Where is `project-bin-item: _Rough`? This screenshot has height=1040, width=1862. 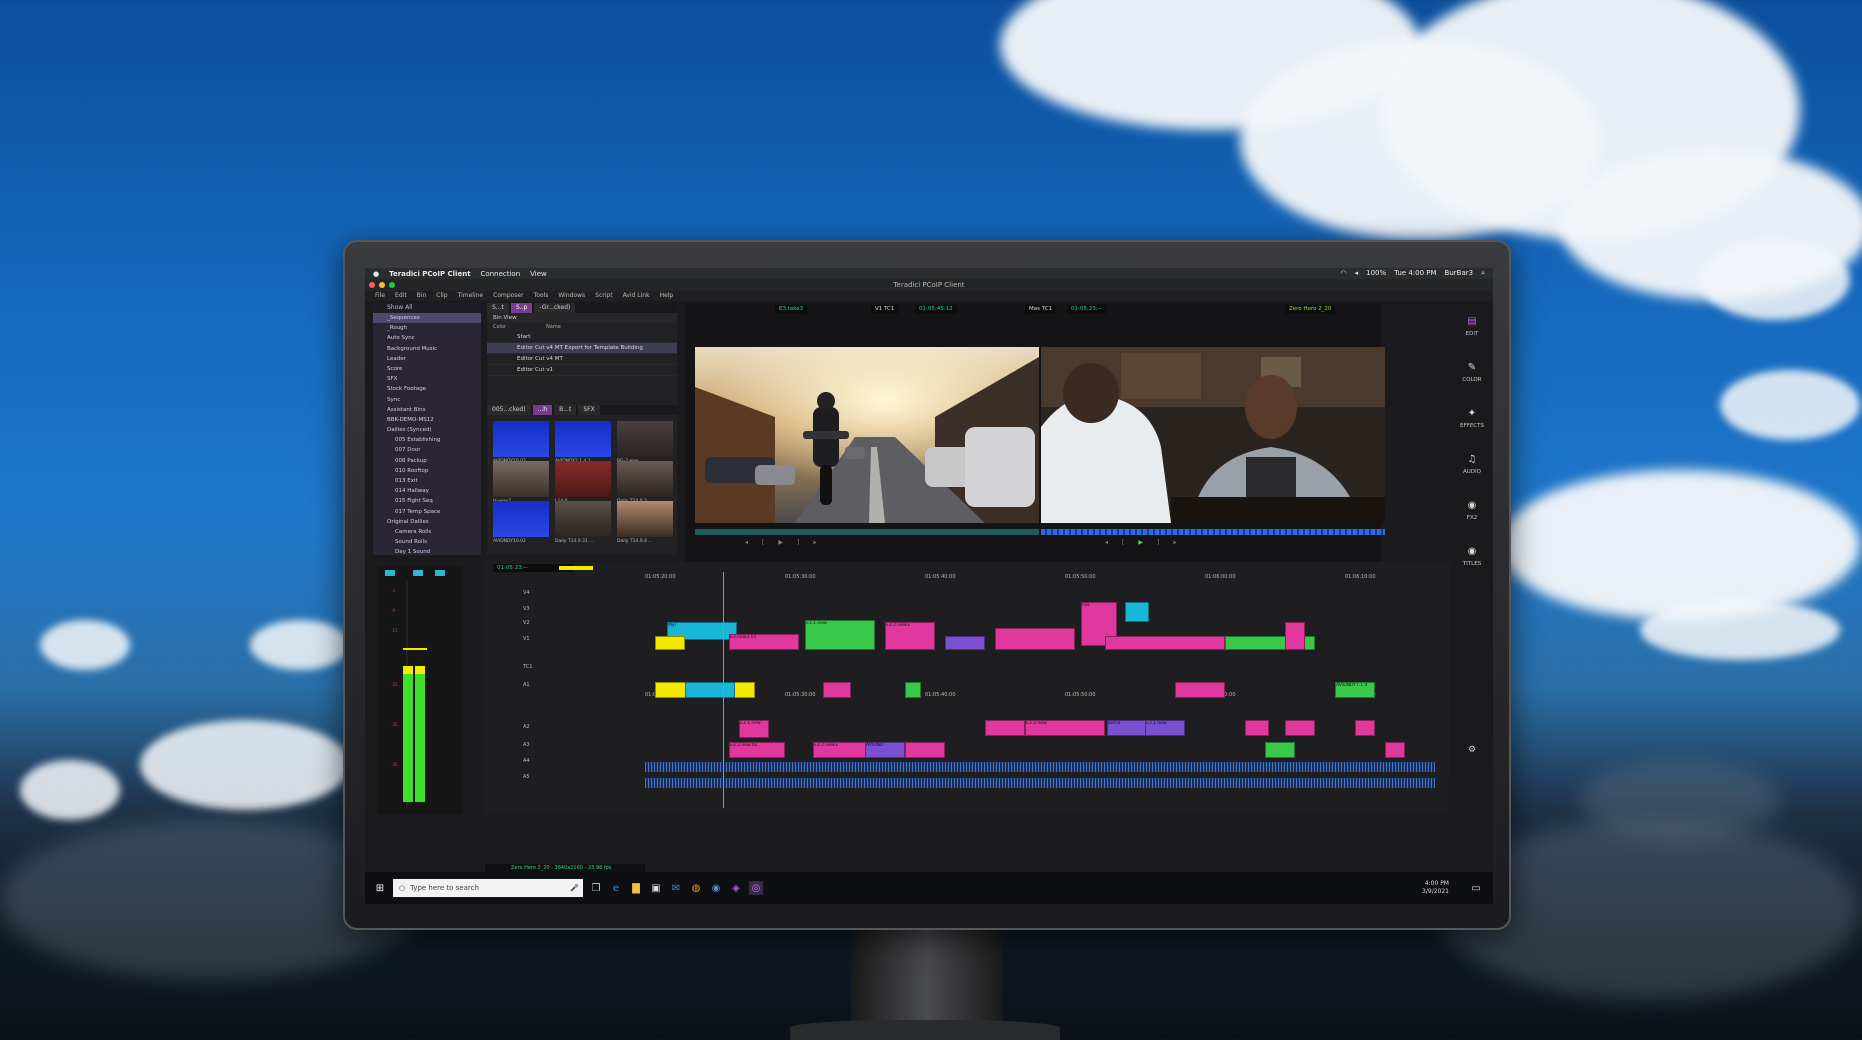 project-bin-item: _Rough is located at coordinates (427, 328).